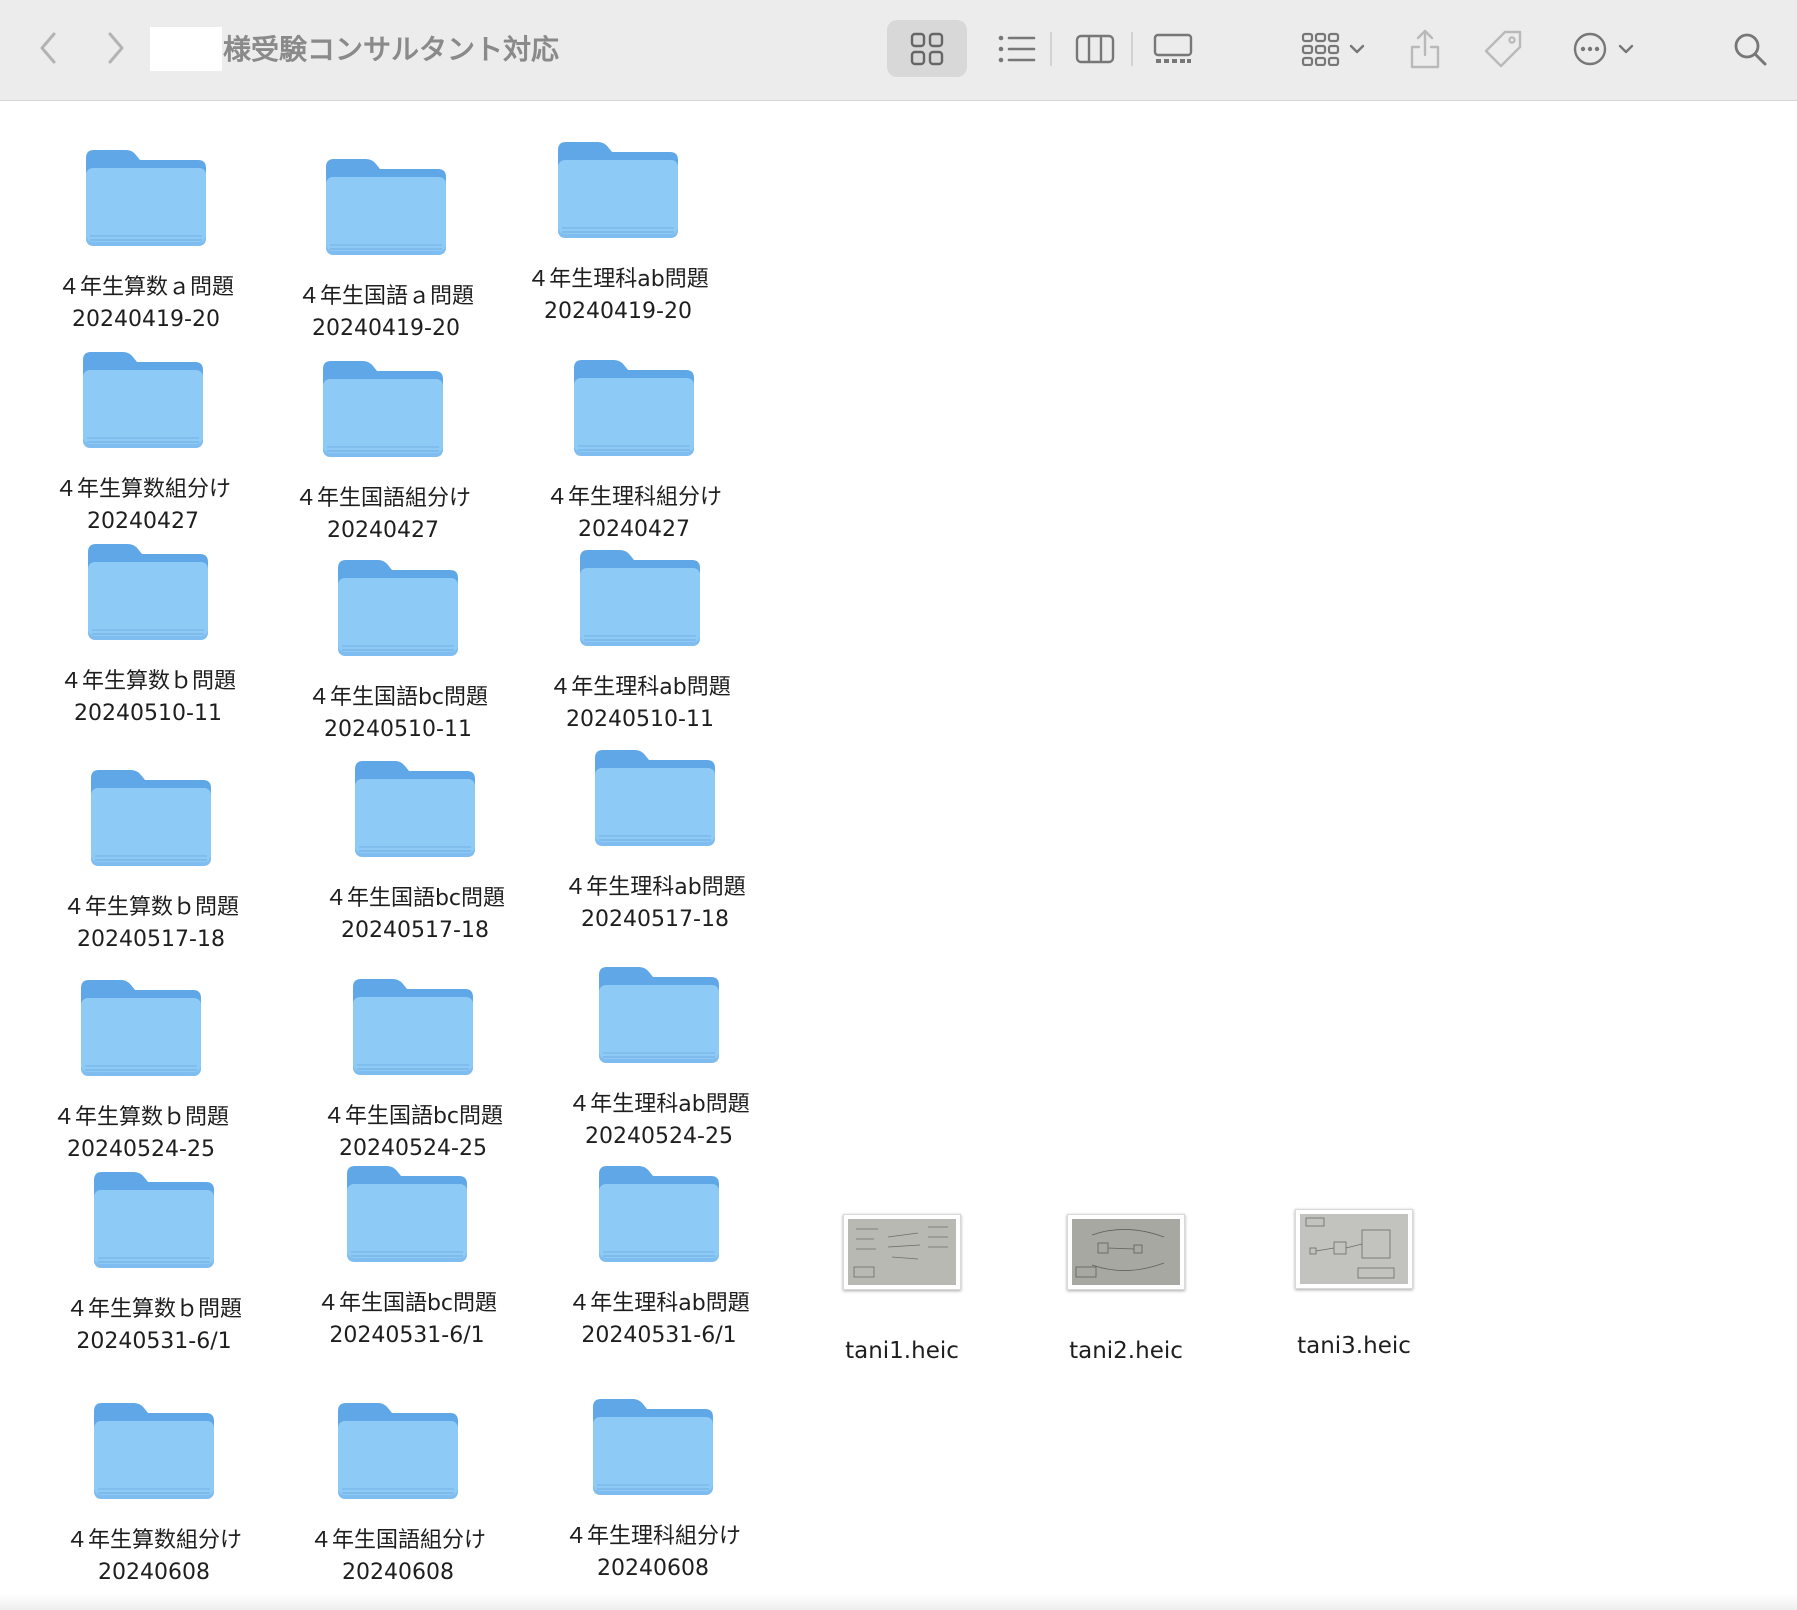 Image resolution: width=1797 pixels, height=1610 pixels. I want to click on group-by-button, so click(1332, 48).